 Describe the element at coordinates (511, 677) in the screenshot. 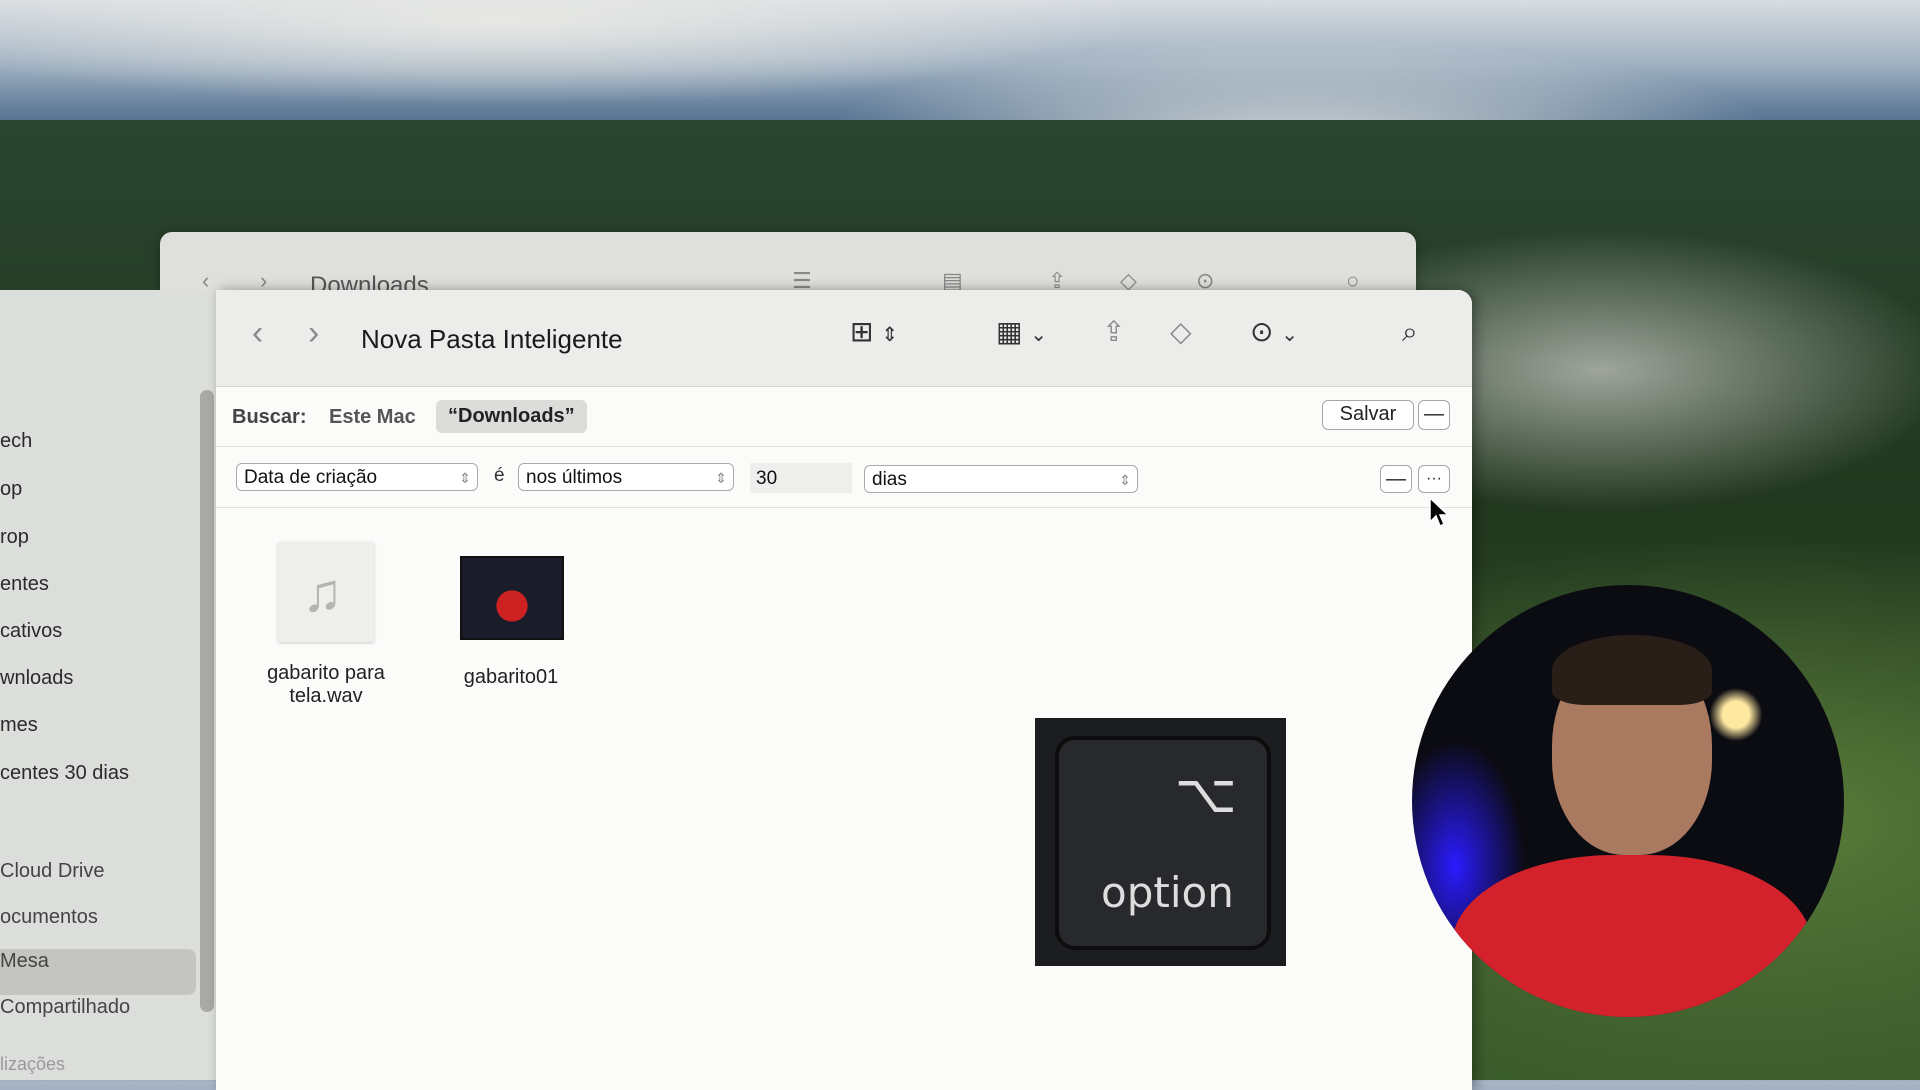

I see `file-name: gabarito01` at that location.